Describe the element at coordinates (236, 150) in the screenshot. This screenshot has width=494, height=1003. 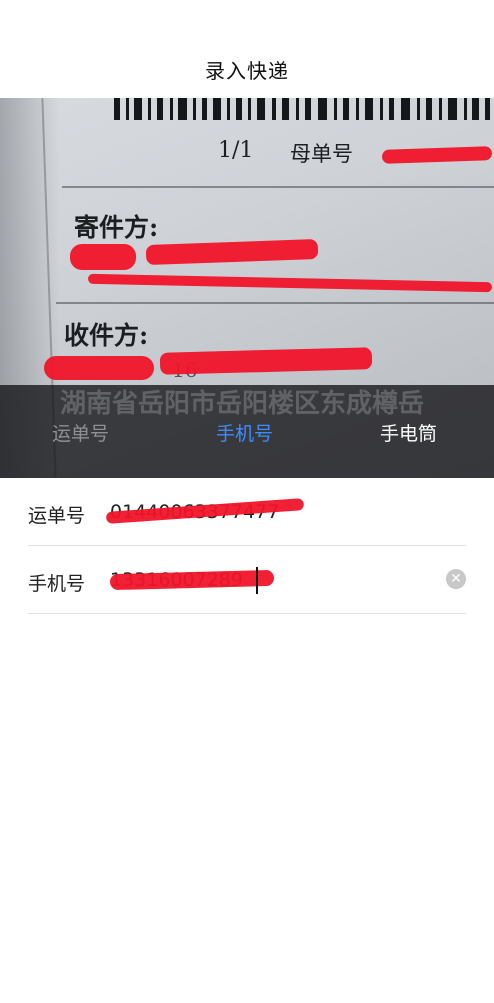
I see `page-count-text: 1/1` at that location.